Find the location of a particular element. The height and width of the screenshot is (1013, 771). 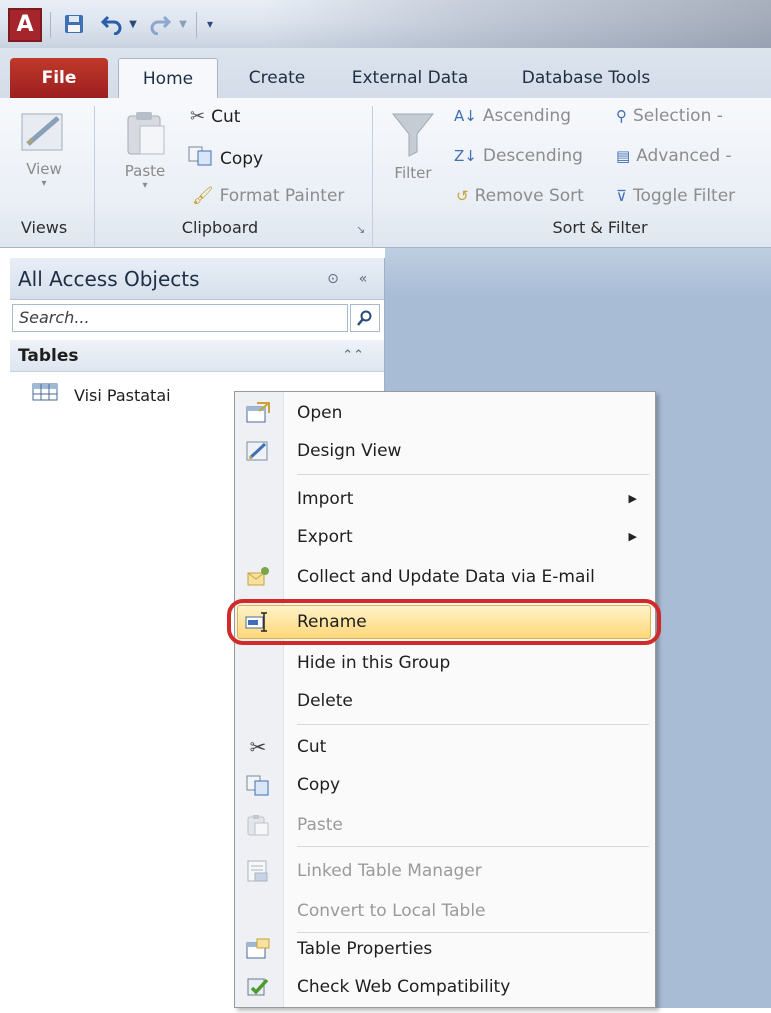

menu-item-linked-table-manager: Linked Table Manager is located at coordinates (445, 871).